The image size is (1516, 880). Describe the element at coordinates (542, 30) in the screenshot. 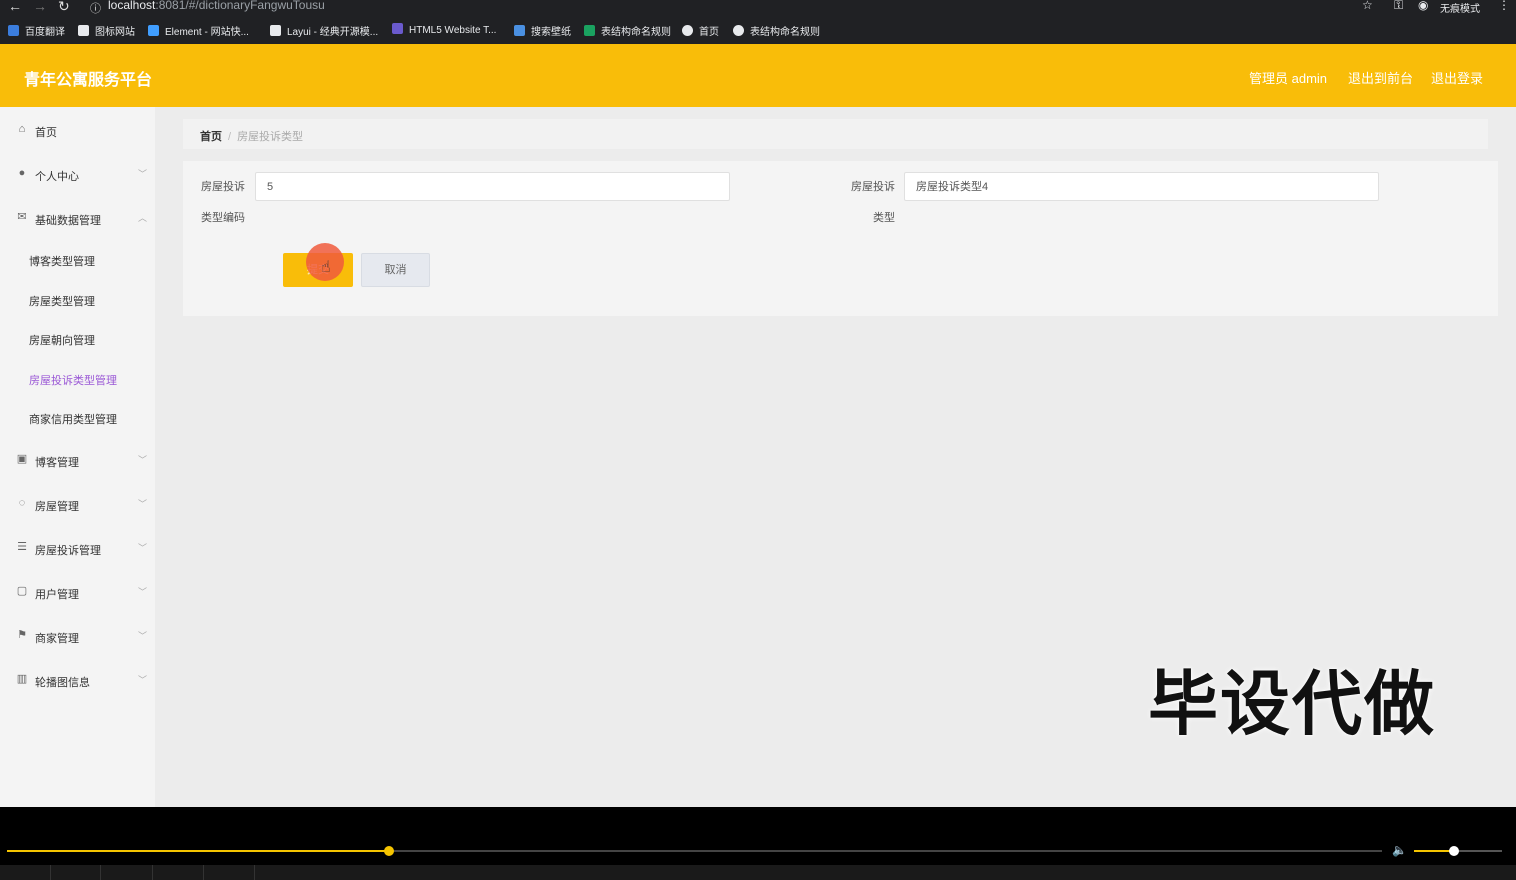

I see `bookmark-item: 搜索壁纸` at that location.